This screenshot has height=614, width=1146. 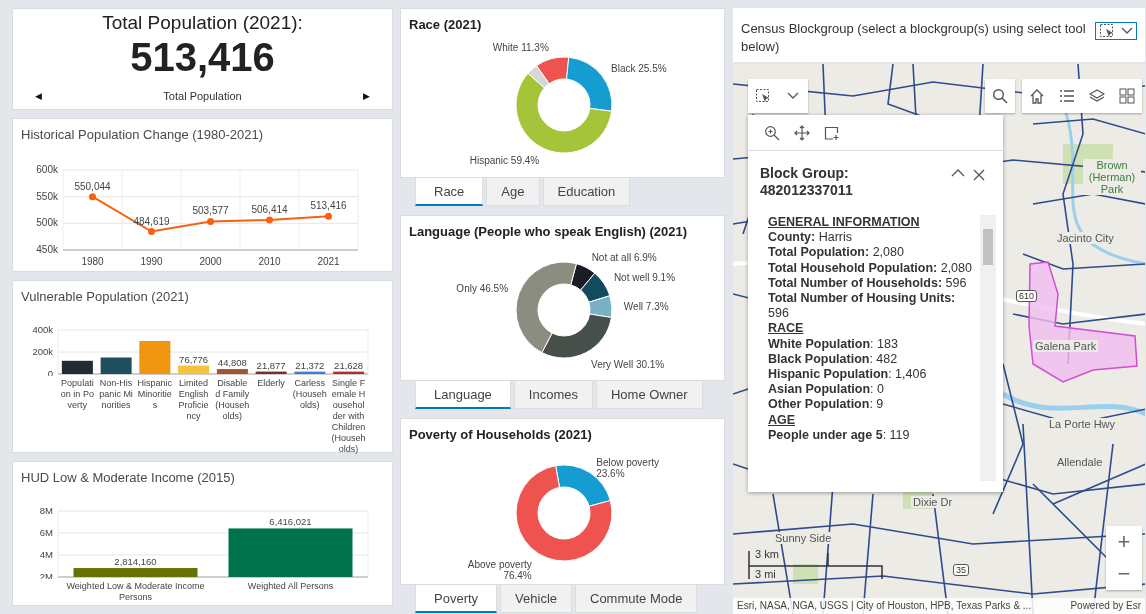 What do you see at coordinates (47, 196) in the screenshot?
I see `tick-label: 550k` at bounding box center [47, 196].